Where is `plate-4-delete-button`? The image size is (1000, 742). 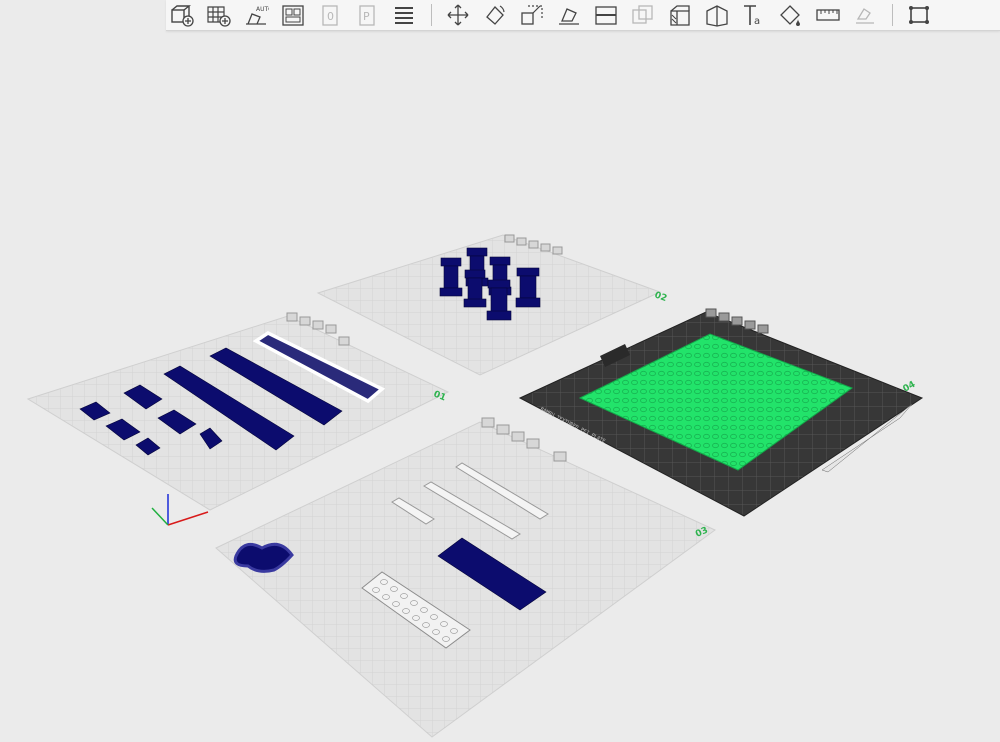 plate-4-delete-button is located at coordinates (711, 313).